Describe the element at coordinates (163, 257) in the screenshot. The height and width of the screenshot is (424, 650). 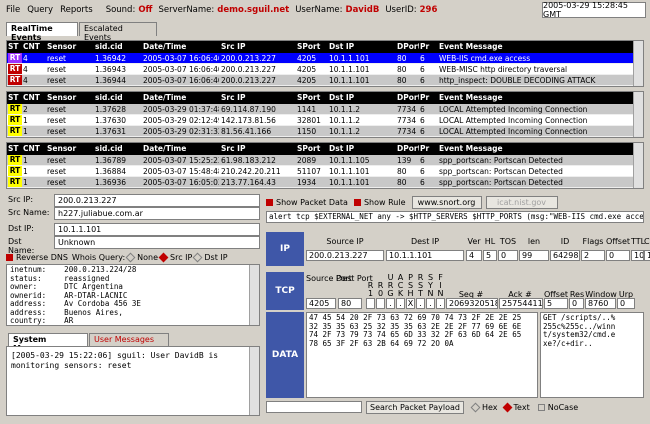
I see `whois-srcip-radio` at that location.